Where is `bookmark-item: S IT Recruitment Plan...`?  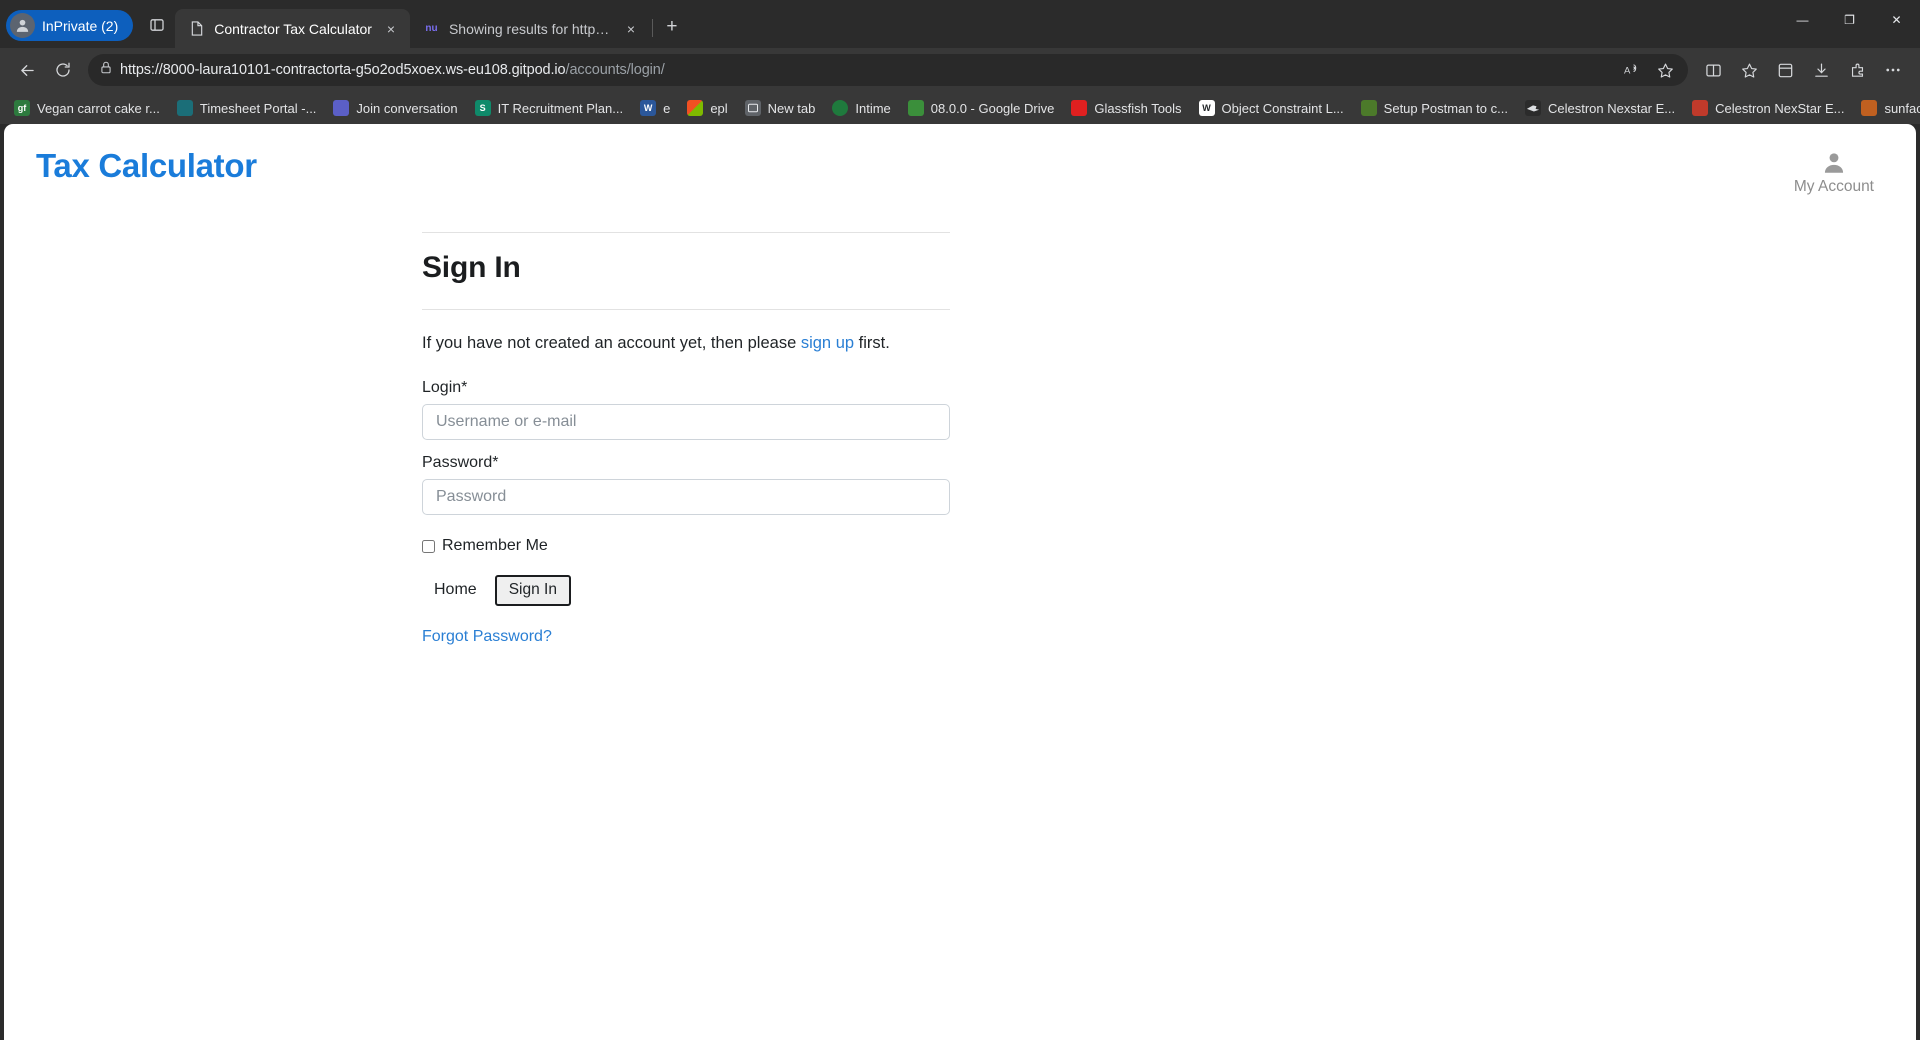
bookmark-item: S IT Recruitment Plan... is located at coordinates (549, 108).